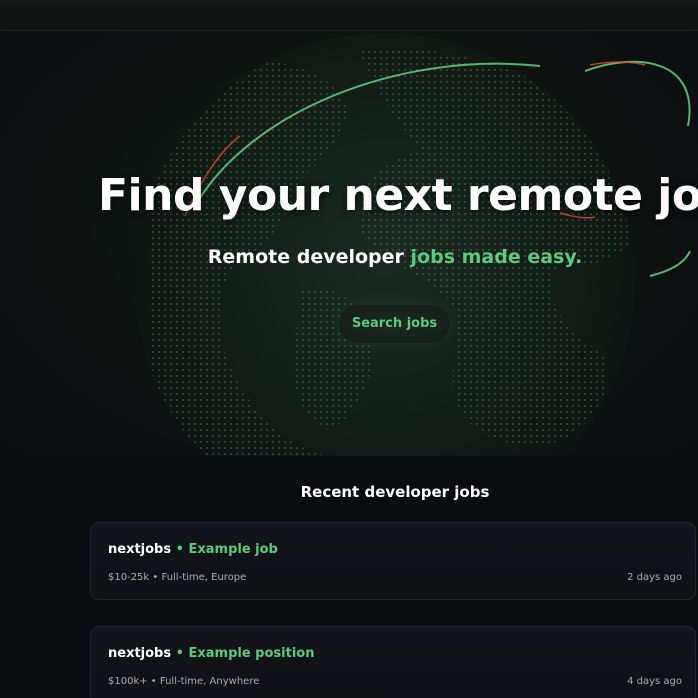 The image size is (698, 698). What do you see at coordinates (394, 324) in the screenshot?
I see `search-jobs-button: Search jobs` at bounding box center [394, 324].